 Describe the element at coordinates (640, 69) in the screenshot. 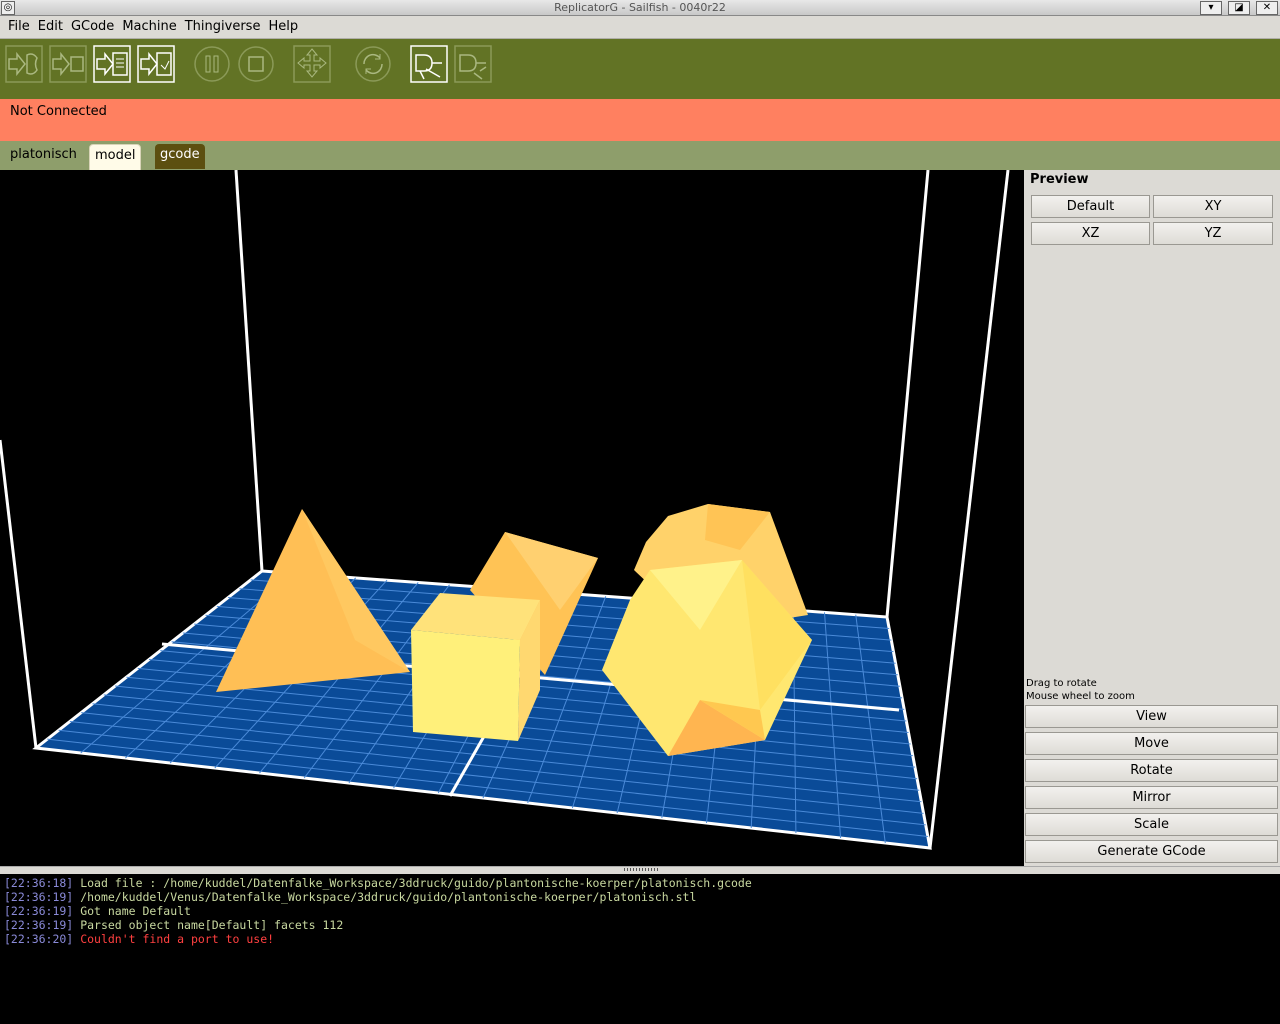

I see `toolbar` at that location.